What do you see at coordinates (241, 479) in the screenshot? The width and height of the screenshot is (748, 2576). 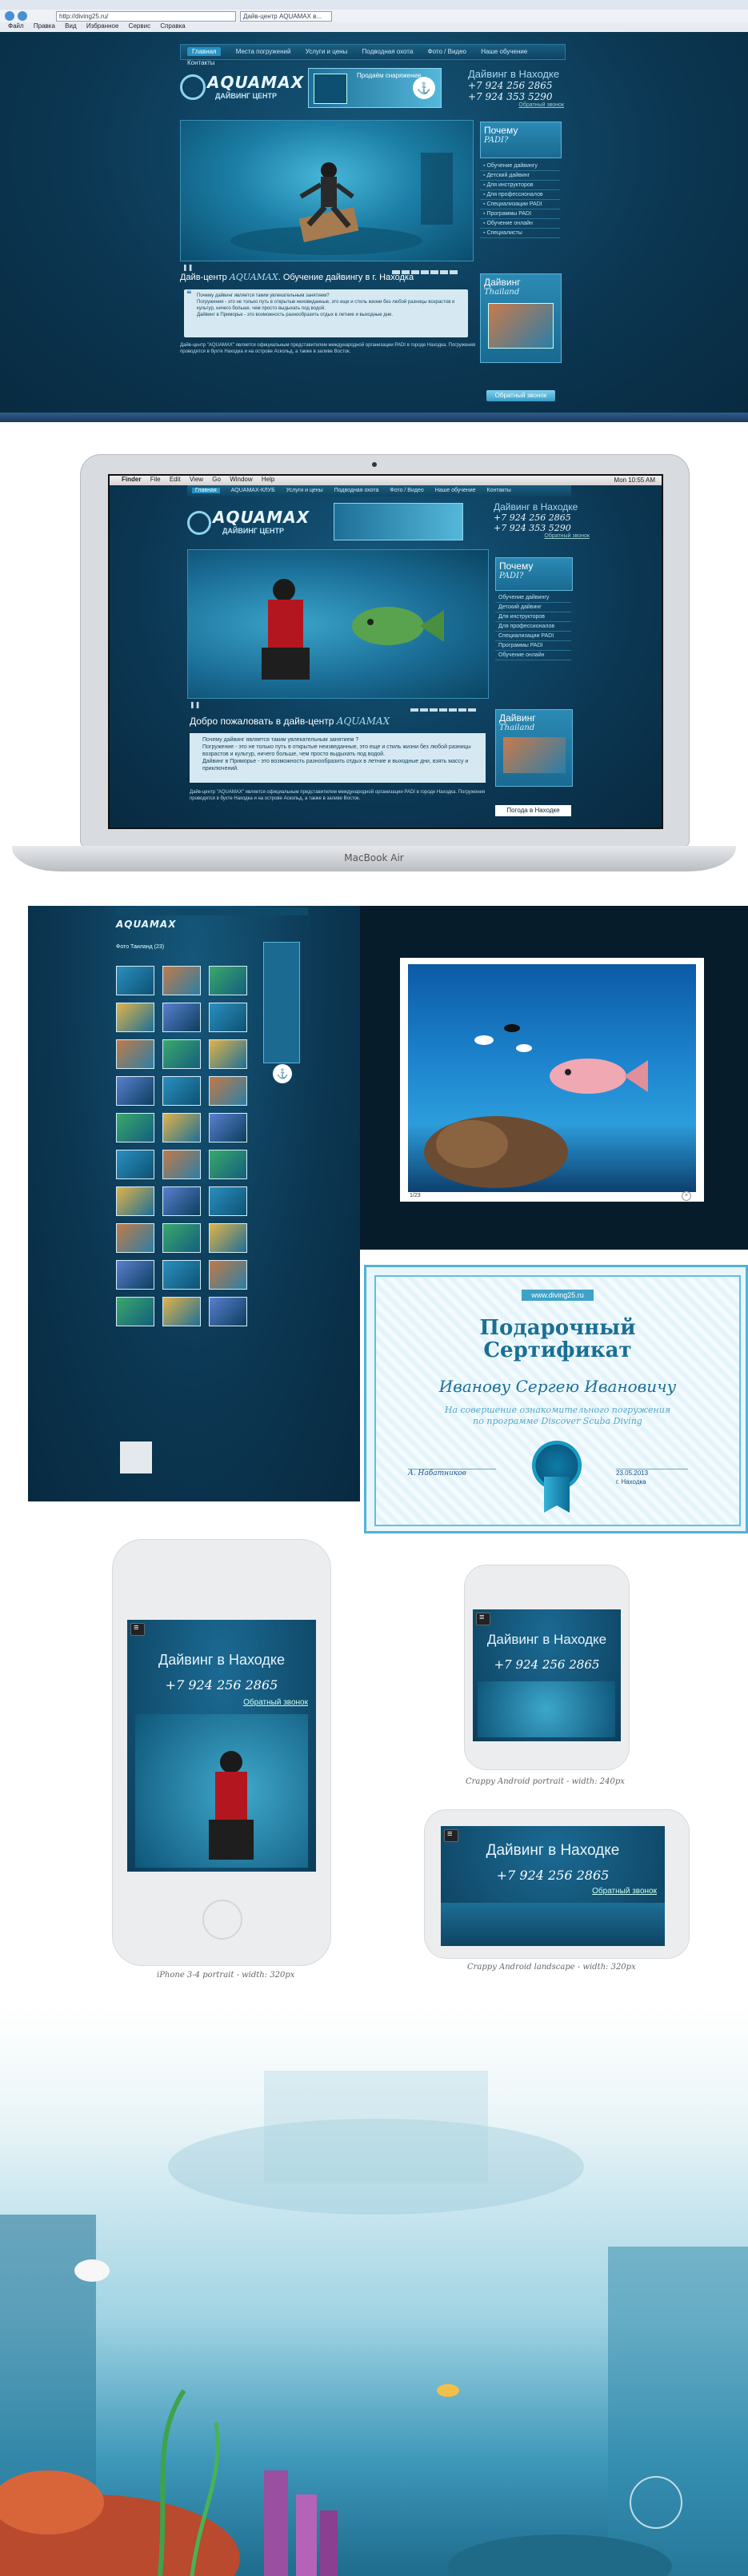 I see `menu-window: Window` at bounding box center [241, 479].